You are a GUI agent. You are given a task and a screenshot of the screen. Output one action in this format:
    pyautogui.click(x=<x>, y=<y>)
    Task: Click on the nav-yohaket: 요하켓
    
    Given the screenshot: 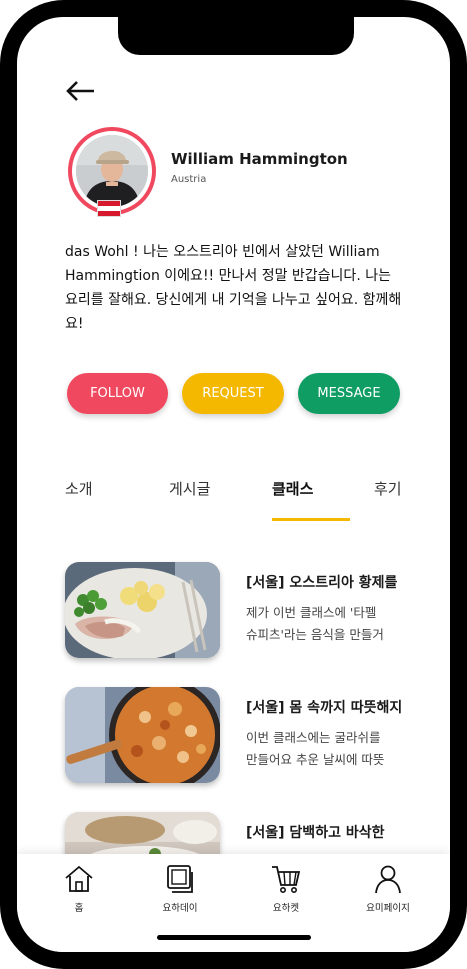 What is the action you would take?
    pyautogui.click(x=286, y=889)
    